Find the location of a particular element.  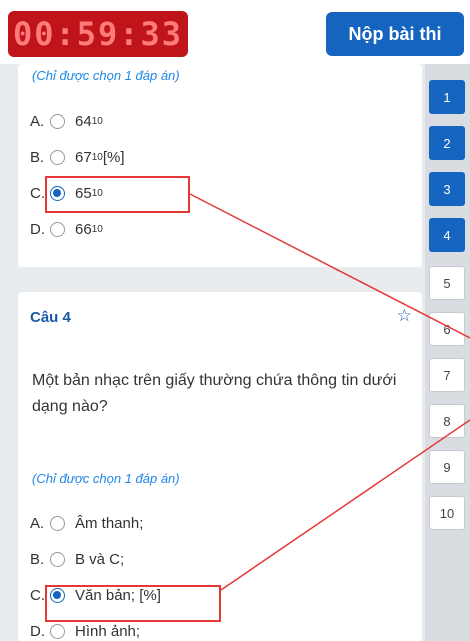

option-label: B và C; is located at coordinates (100, 559).